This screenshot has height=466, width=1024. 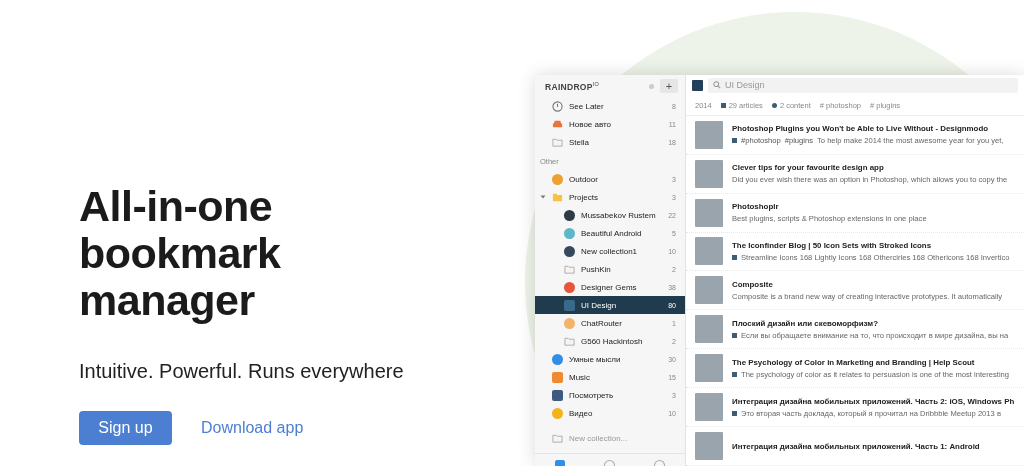 I want to click on article-icon, so click(x=723, y=105).